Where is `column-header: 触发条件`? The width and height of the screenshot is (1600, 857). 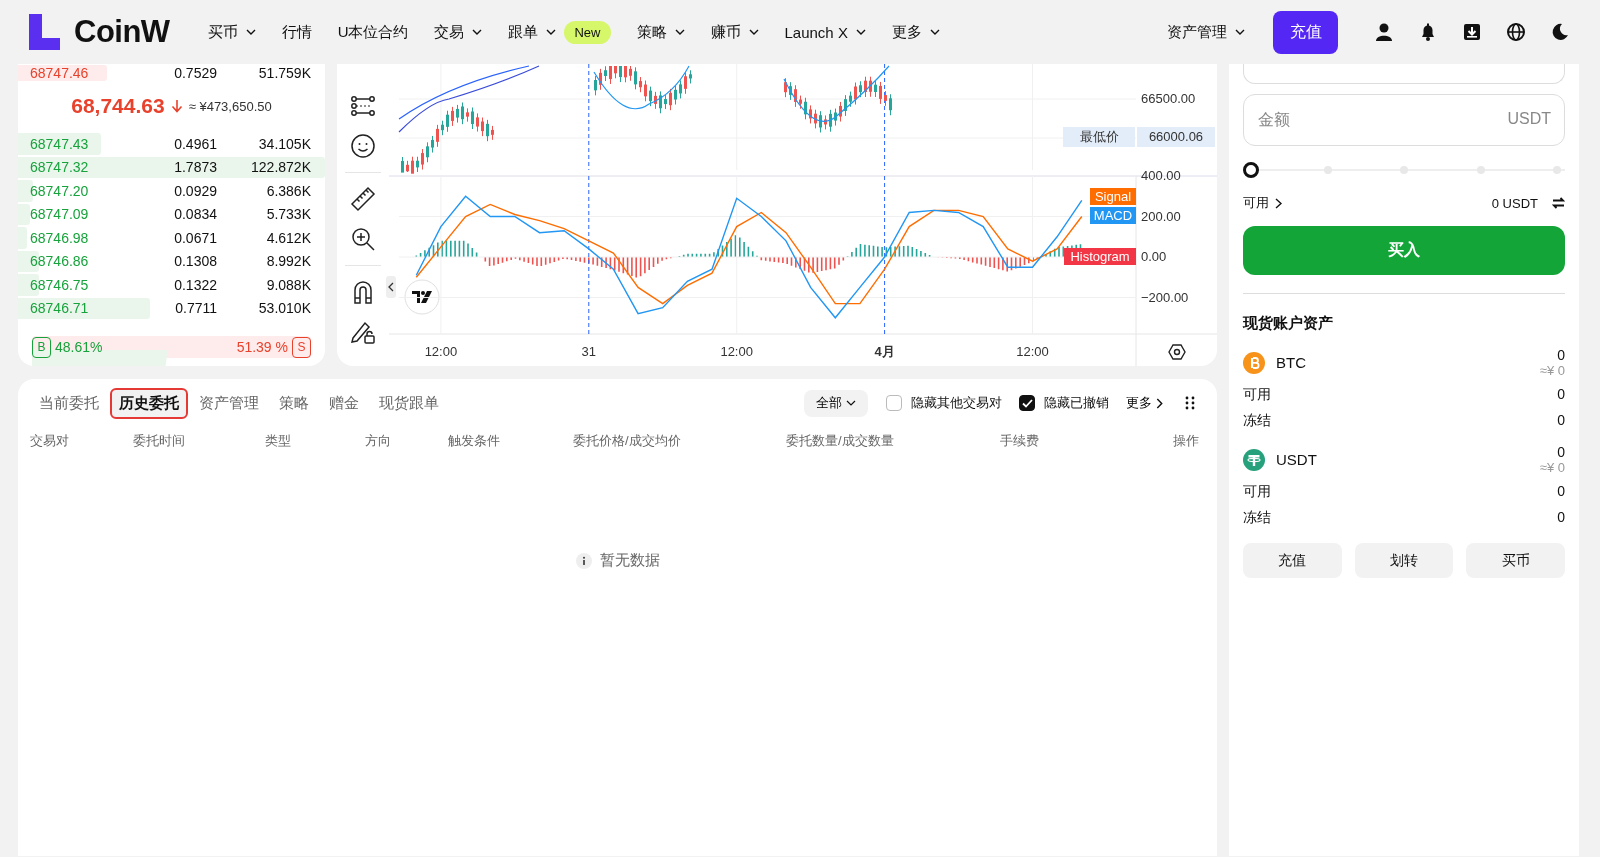 column-header: 触发条件 is located at coordinates (474, 441).